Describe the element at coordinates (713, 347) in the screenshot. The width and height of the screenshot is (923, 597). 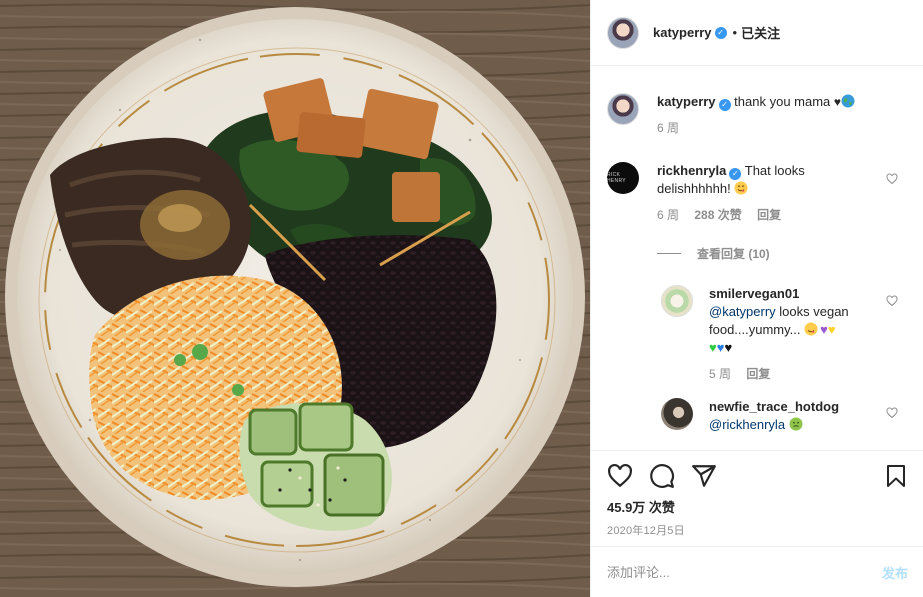
I see `green-heart-emoji: ♥` at that location.